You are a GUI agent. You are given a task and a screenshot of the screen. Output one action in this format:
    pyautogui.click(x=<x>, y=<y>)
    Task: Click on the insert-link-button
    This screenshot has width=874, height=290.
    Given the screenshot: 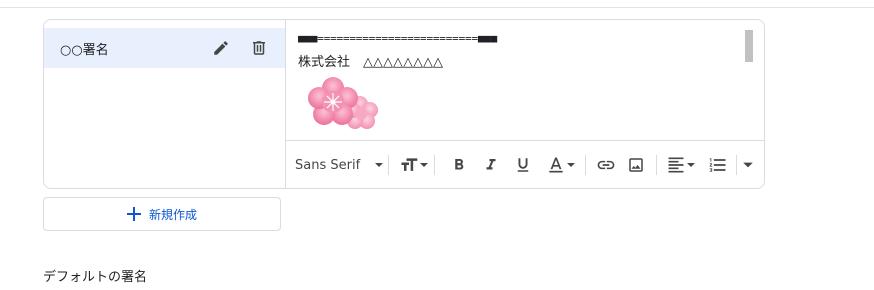 What is the action you would take?
    pyautogui.click(x=606, y=165)
    